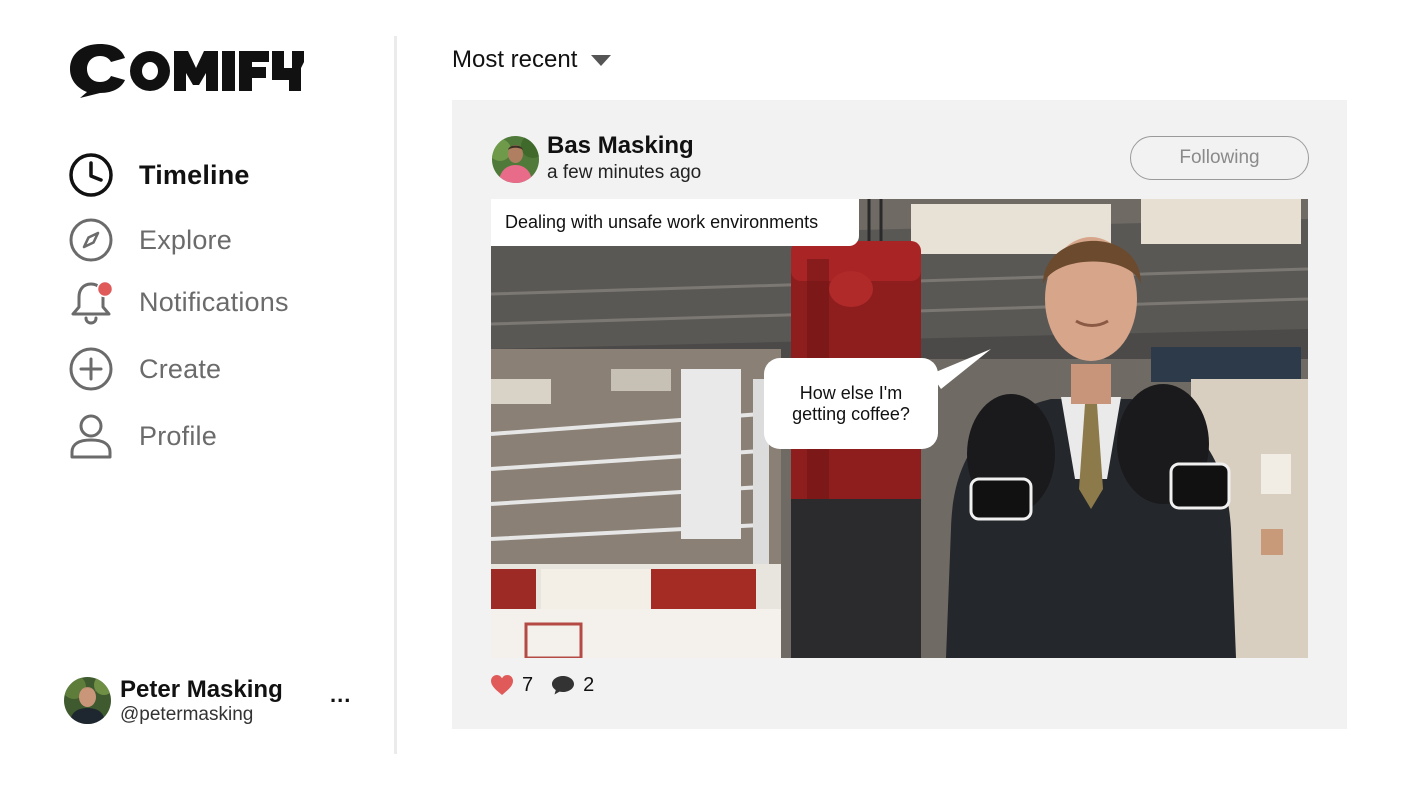 This screenshot has width=1407, height=790. I want to click on comment-count: 2, so click(589, 684).